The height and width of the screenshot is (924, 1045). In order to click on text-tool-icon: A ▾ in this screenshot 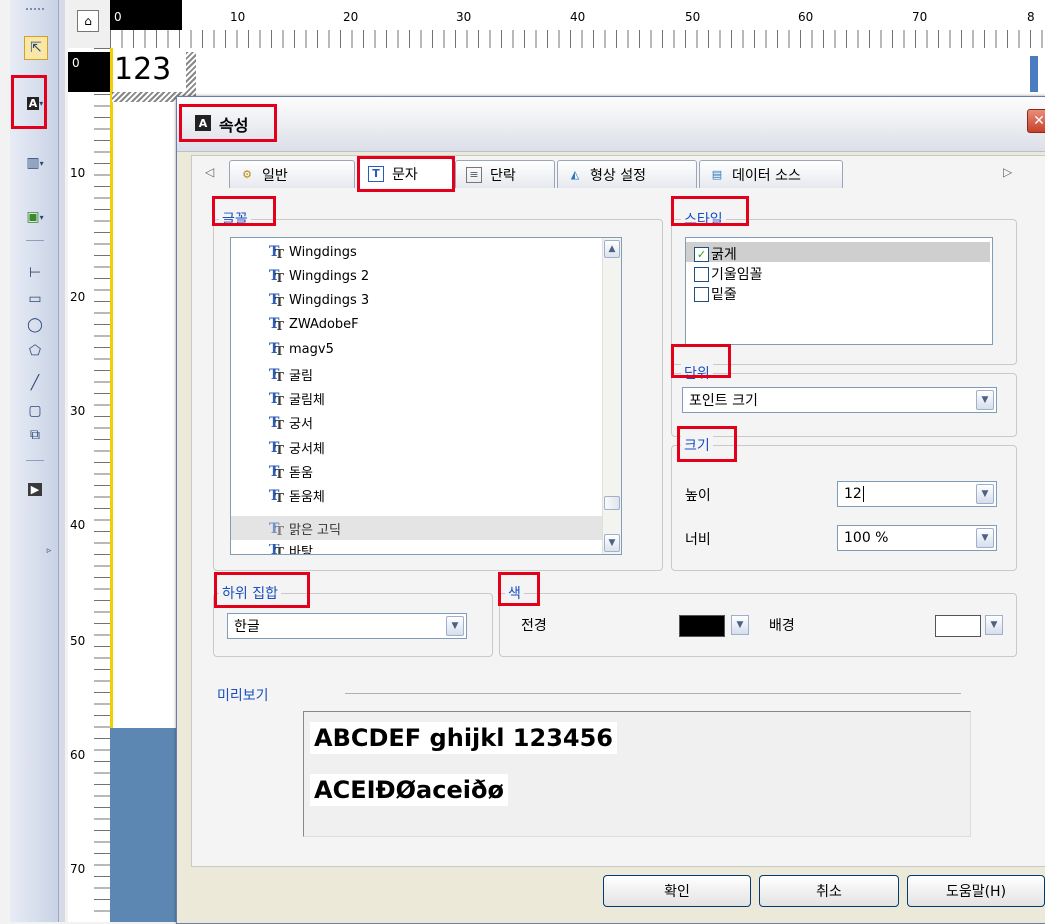, I will do `click(35, 103)`.